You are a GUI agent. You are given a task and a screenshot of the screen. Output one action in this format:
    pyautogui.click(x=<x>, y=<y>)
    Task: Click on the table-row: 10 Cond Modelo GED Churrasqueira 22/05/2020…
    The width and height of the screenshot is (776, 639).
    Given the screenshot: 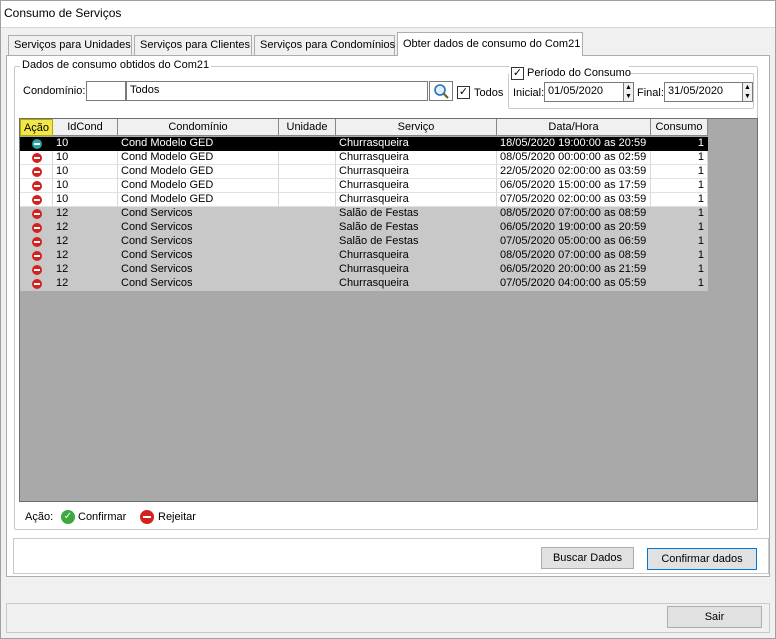 What is the action you would take?
    pyautogui.click(x=364, y=172)
    